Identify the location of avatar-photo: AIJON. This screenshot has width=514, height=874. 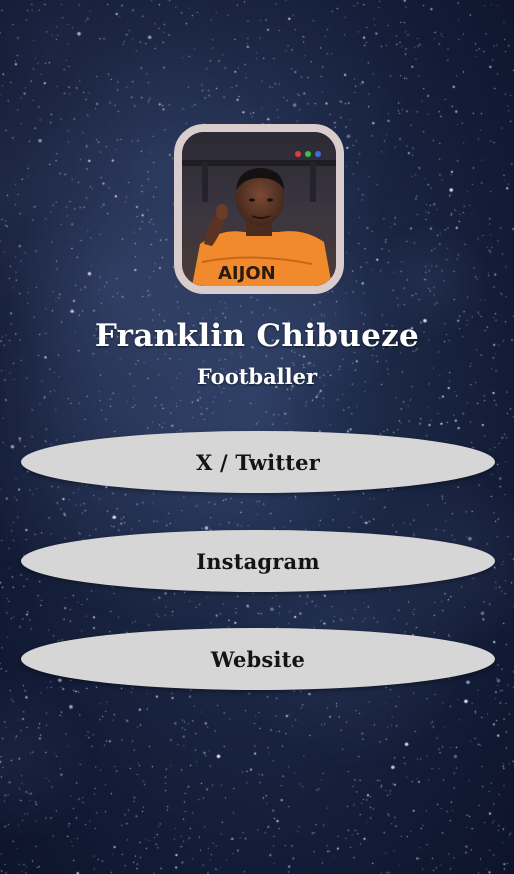
(259, 209).